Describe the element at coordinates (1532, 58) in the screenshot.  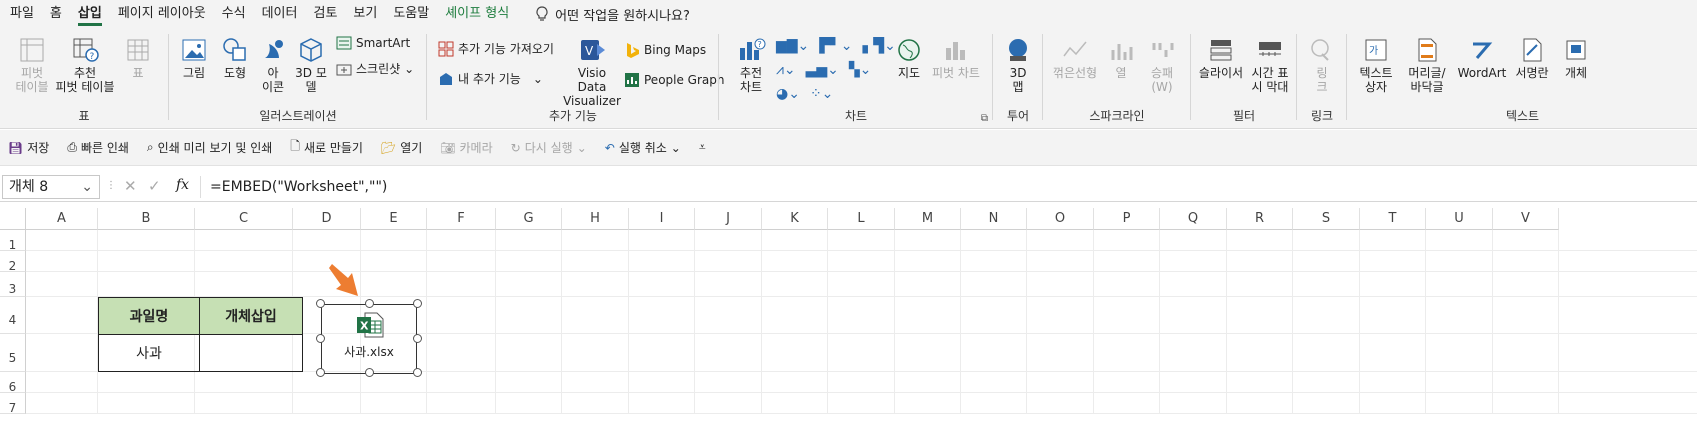
I see `signature-line-button: 서명란` at that location.